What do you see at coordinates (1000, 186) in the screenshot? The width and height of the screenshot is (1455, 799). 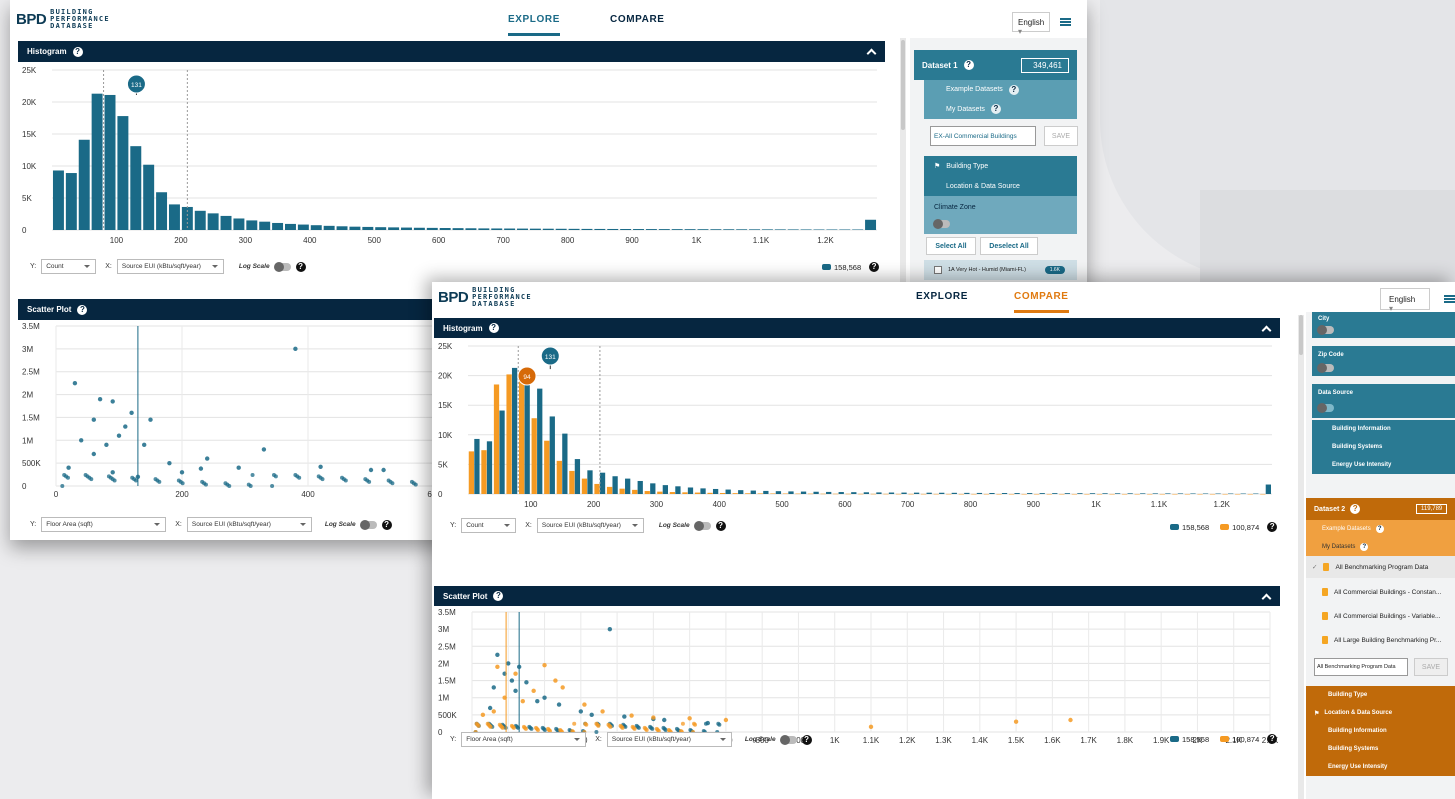 I see `location-source-row: Location & Data Source` at bounding box center [1000, 186].